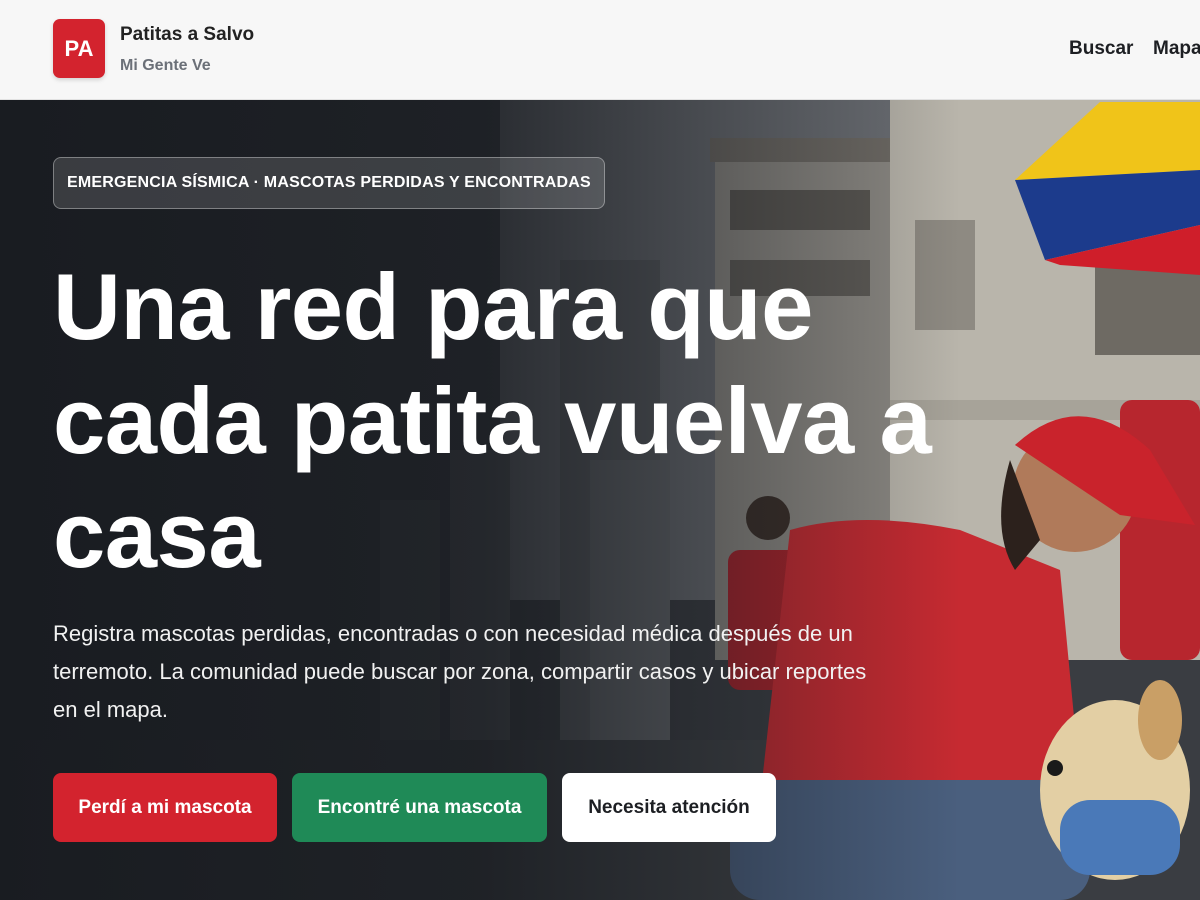  Describe the element at coordinates (79, 48) in the screenshot. I see `brand-logo: PA` at that location.